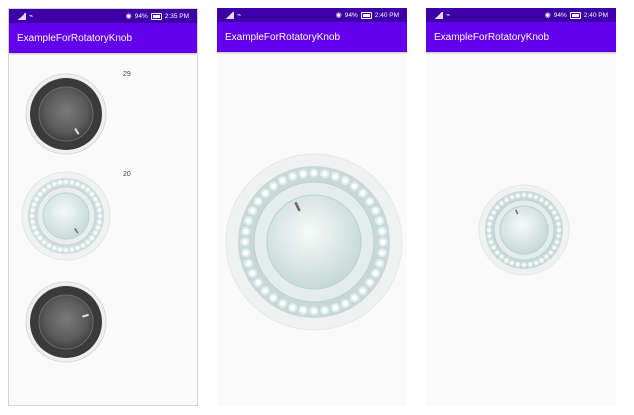 The width and height of the screenshot is (634, 415). Describe the element at coordinates (314, 242) in the screenshot. I see `rotary-knob-light-large` at that location.